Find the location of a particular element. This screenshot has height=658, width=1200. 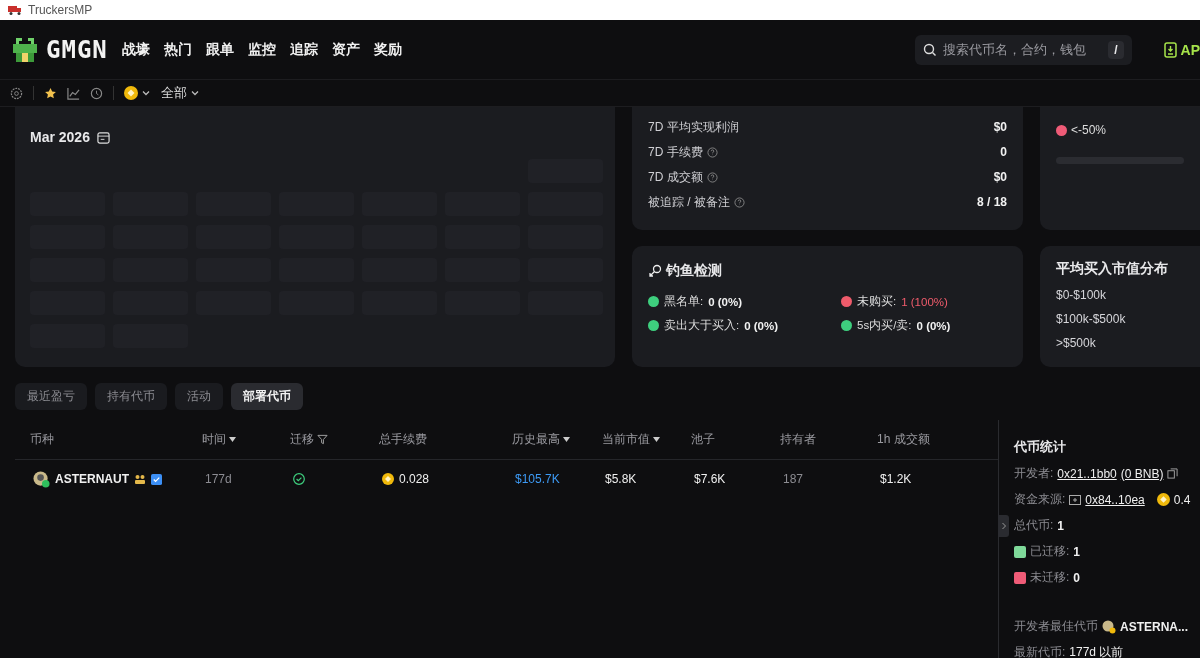

legend-value: 1 is located at coordinates (1077, 551).